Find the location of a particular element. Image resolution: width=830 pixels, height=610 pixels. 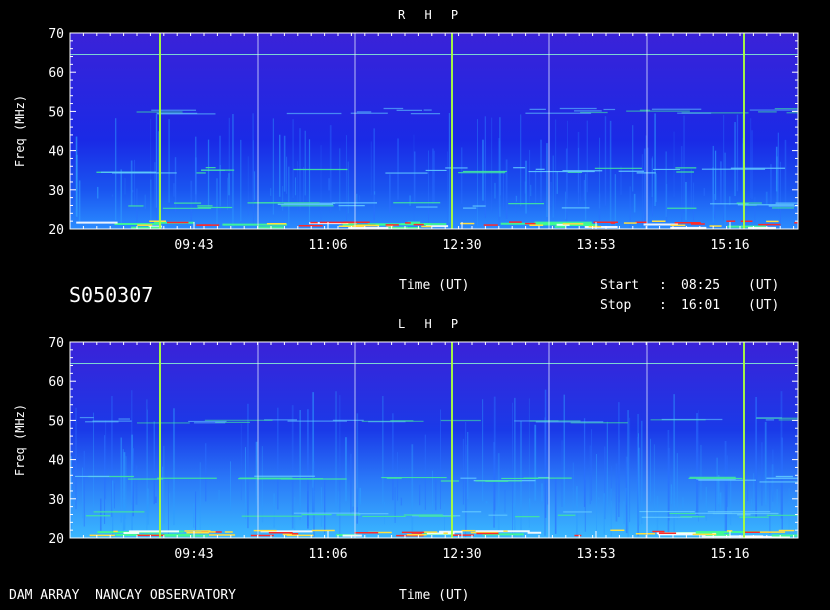

lhp-ytick-label: 70 is located at coordinates (56, 343).